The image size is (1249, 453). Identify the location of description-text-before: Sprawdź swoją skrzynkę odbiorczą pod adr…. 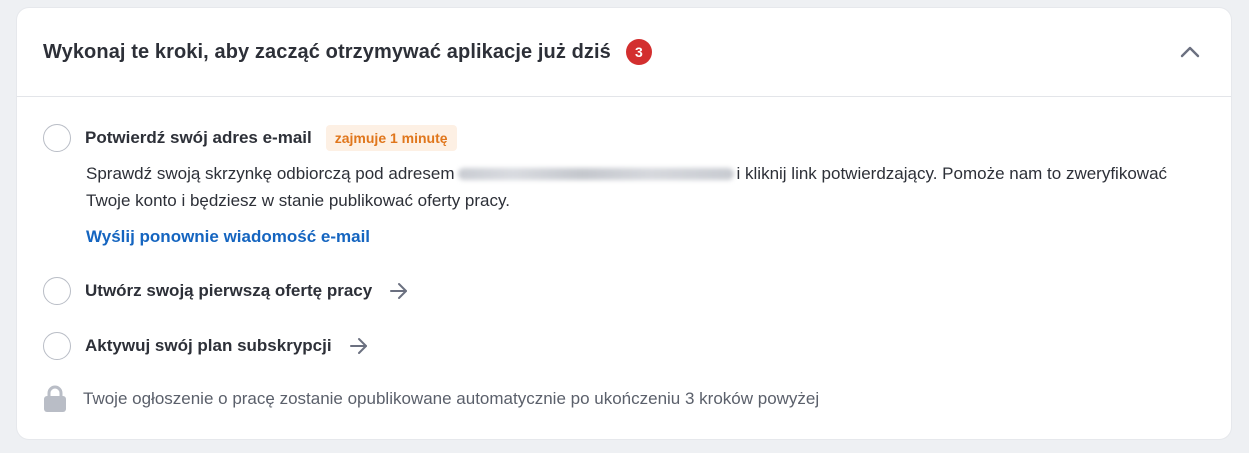
(270, 173).